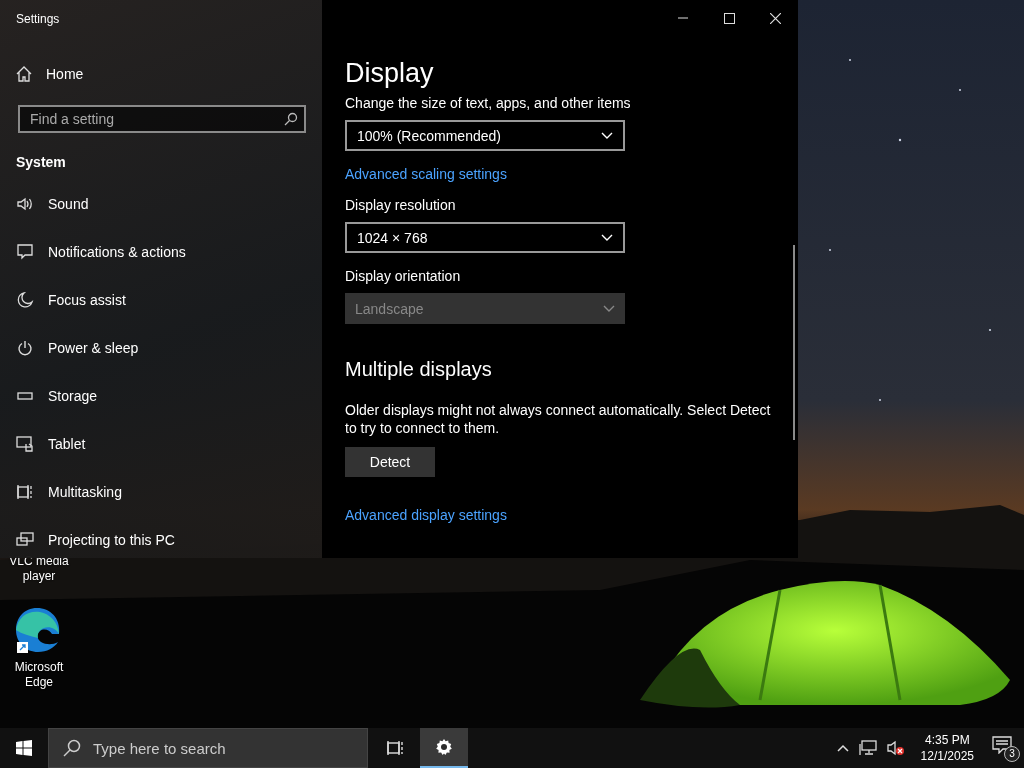  I want to click on taskbar-search-field: Type here to search, so click(208, 748).